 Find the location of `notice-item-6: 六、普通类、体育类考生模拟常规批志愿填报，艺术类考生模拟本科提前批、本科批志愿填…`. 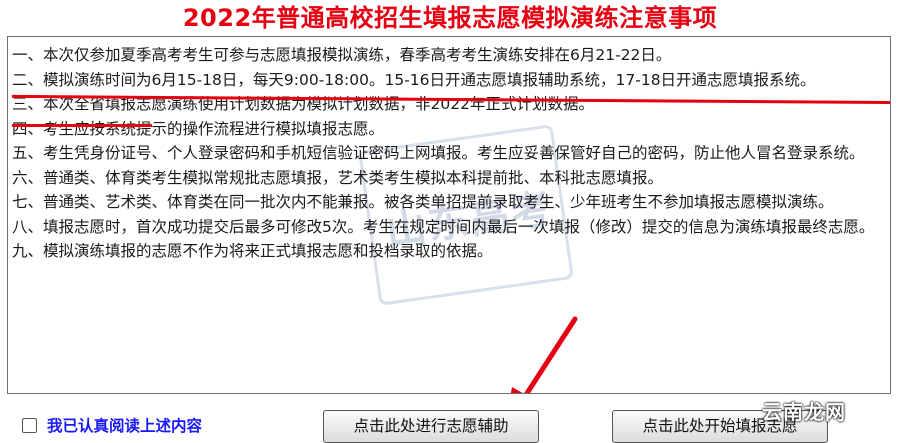

notice-item-6: 六、普通类、体育类考生模拟常规批志愿填报，艺术类考生模拟本科提前批、本科批志愿填… is located at coordinates (338, 177).